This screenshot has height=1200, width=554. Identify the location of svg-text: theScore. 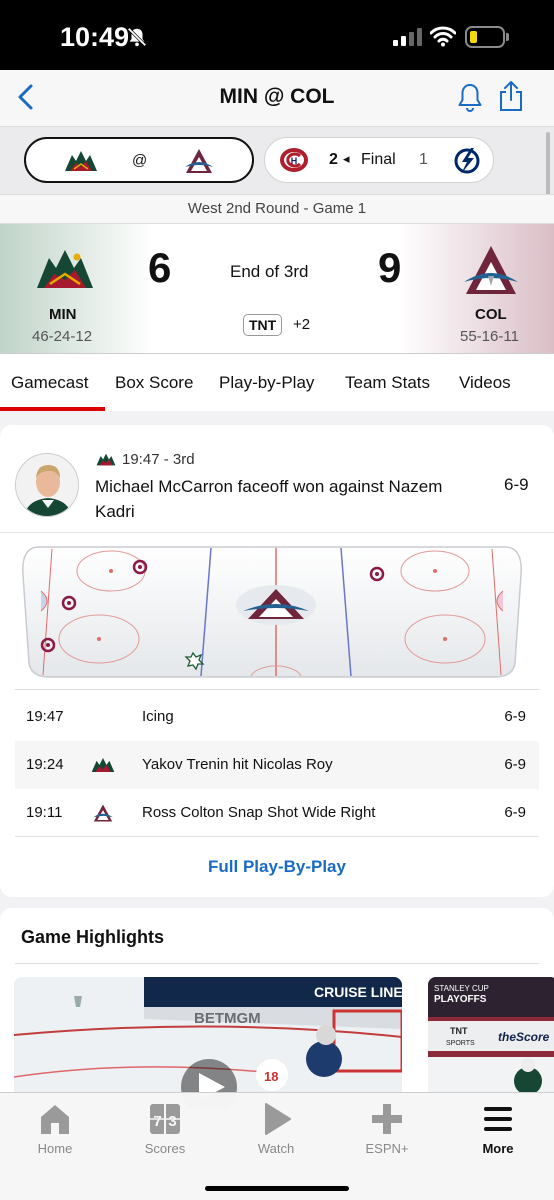
(524, 1037).